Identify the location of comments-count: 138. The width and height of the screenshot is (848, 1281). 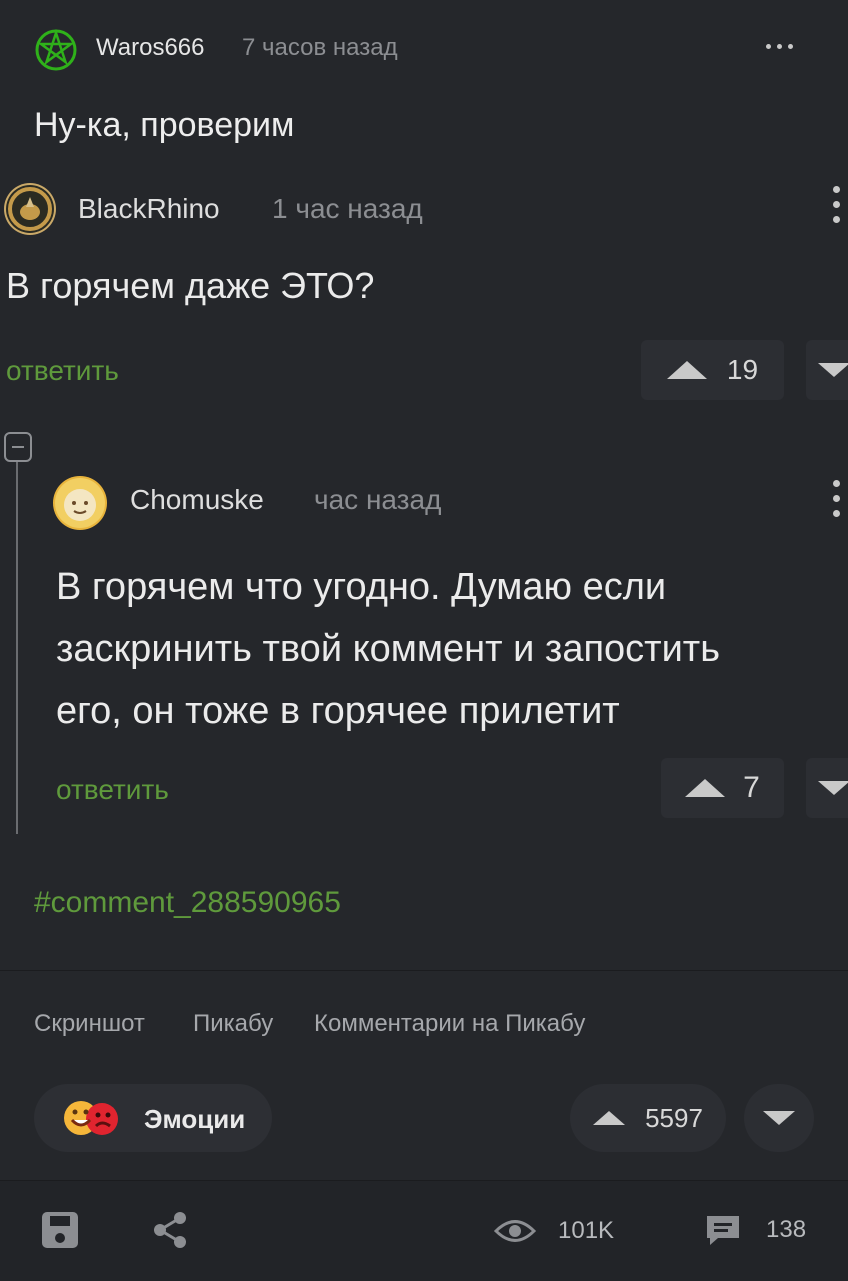
(786, 1229).